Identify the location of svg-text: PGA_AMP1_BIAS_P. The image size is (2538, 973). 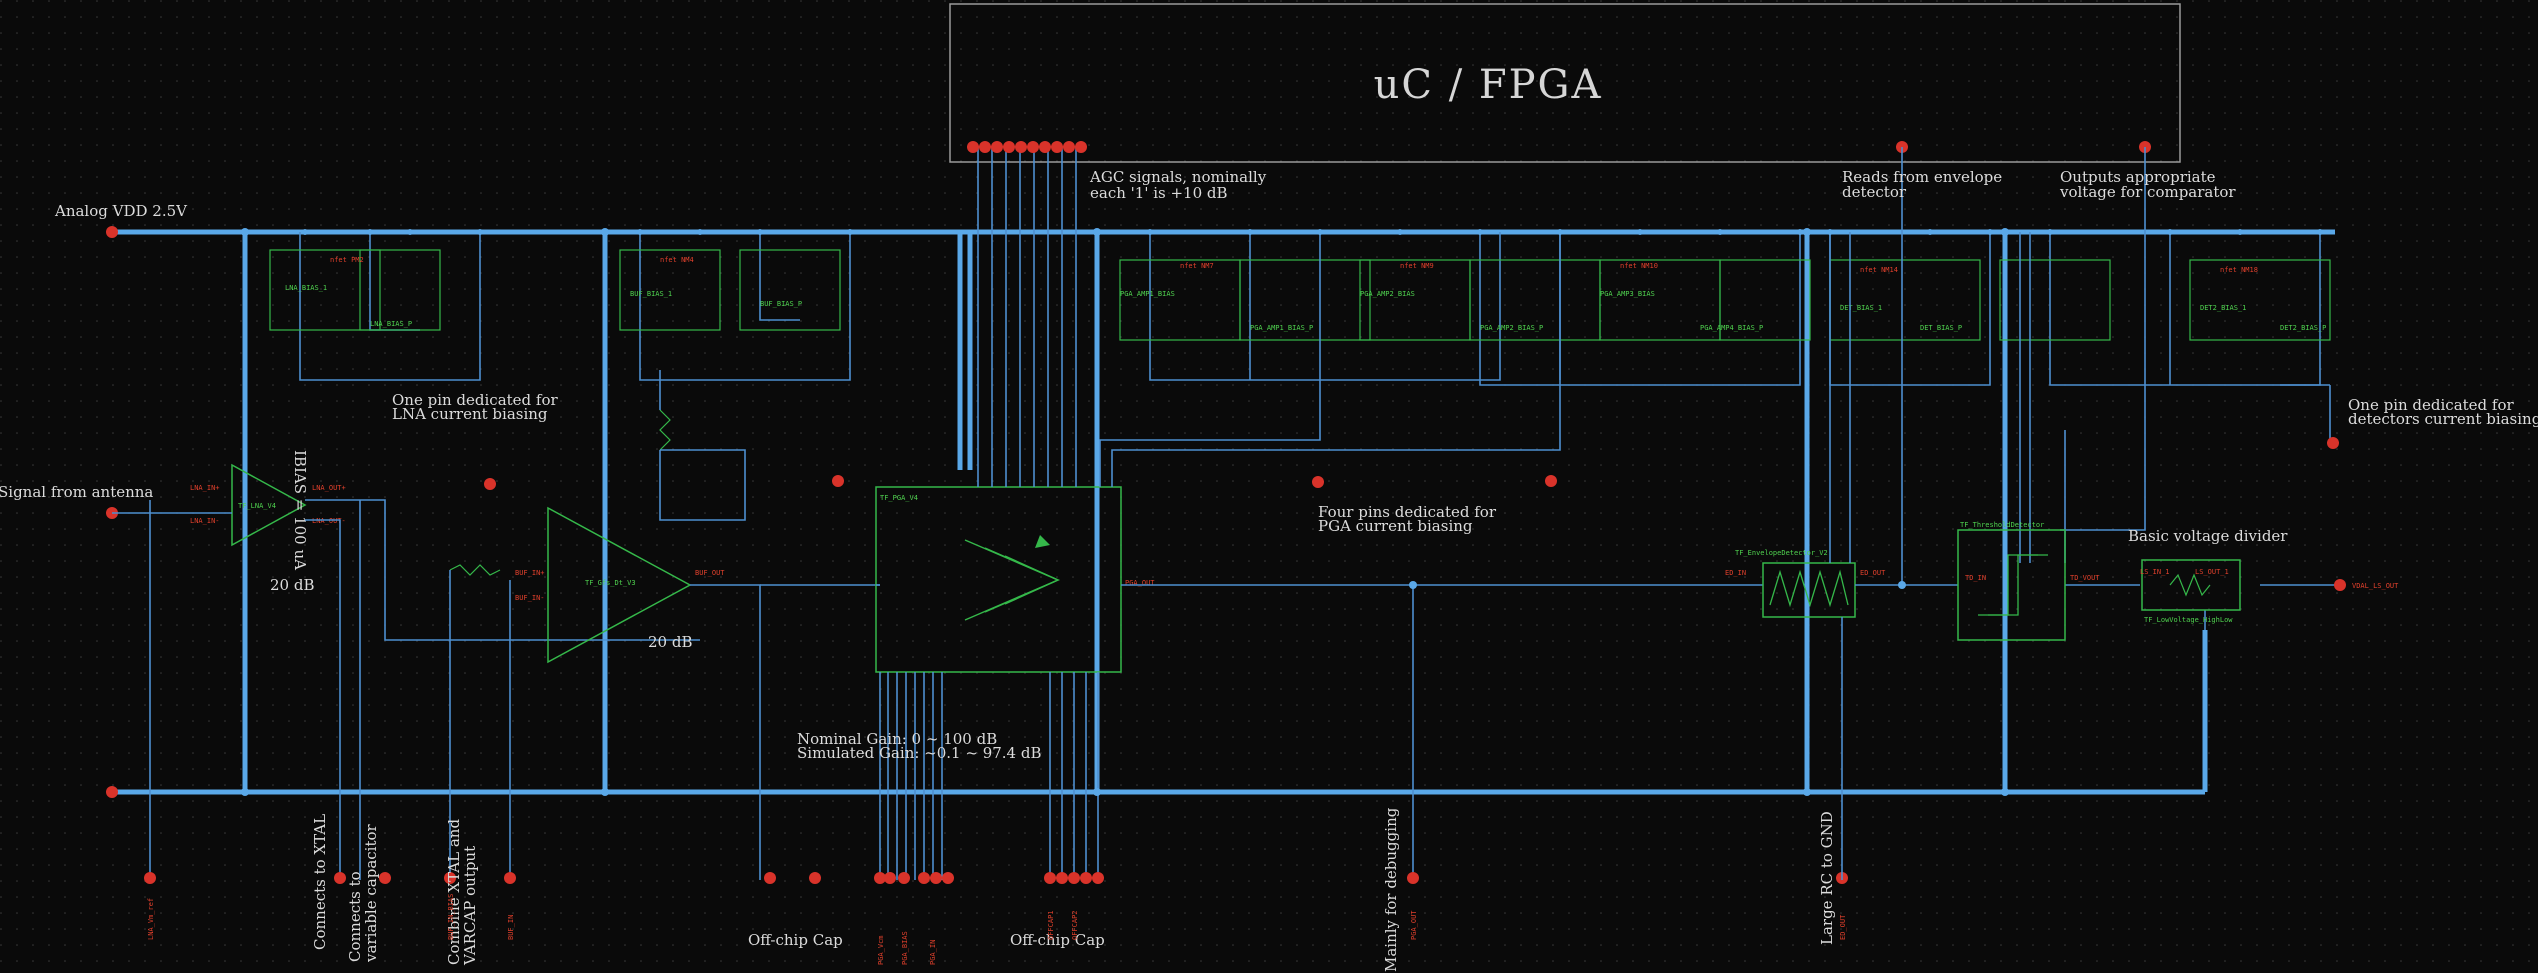
(1281, 328).